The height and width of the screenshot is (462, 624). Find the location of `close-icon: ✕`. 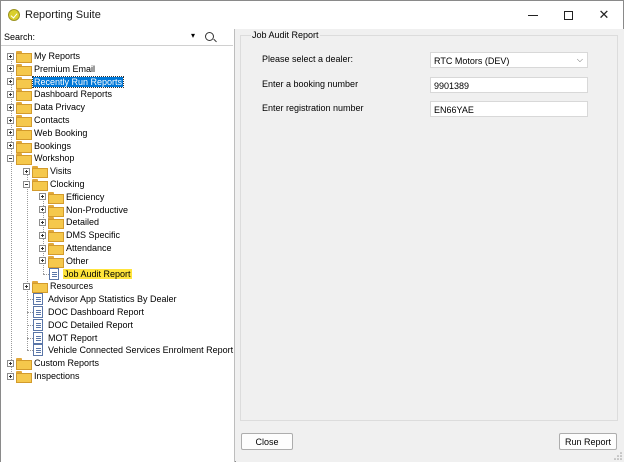

close-icon: ✕ is located at coordinates (604, 14).